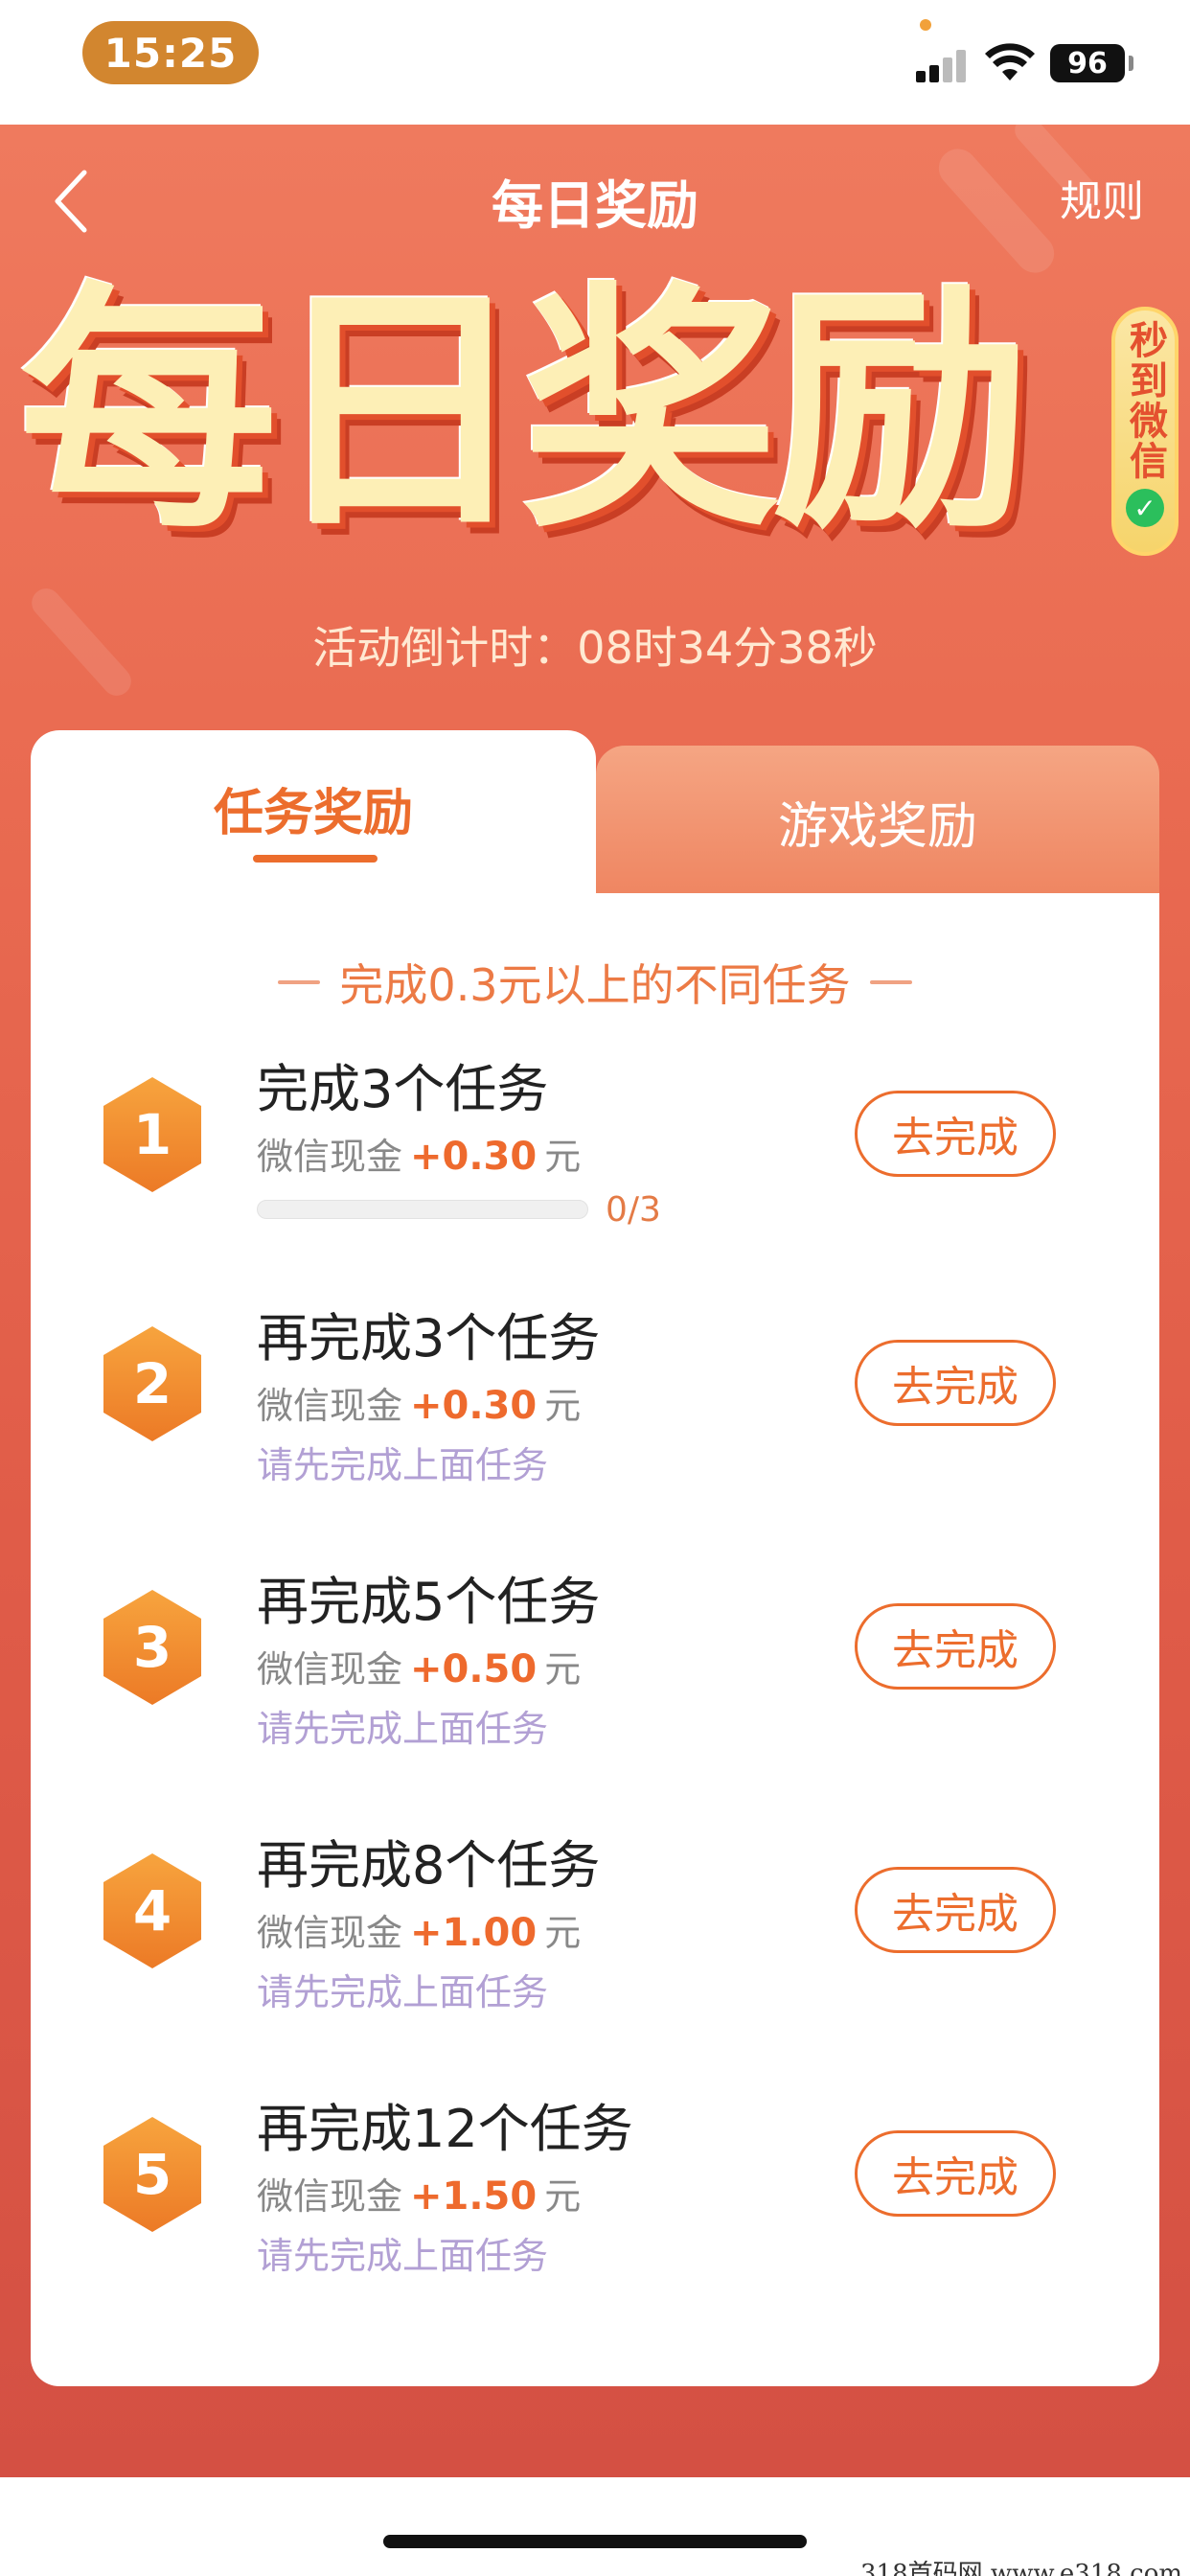  What do you see at coordinates (422, 1209) in the screenshot?
I see `task-progress-bar` at bounding box center [422, 1209].